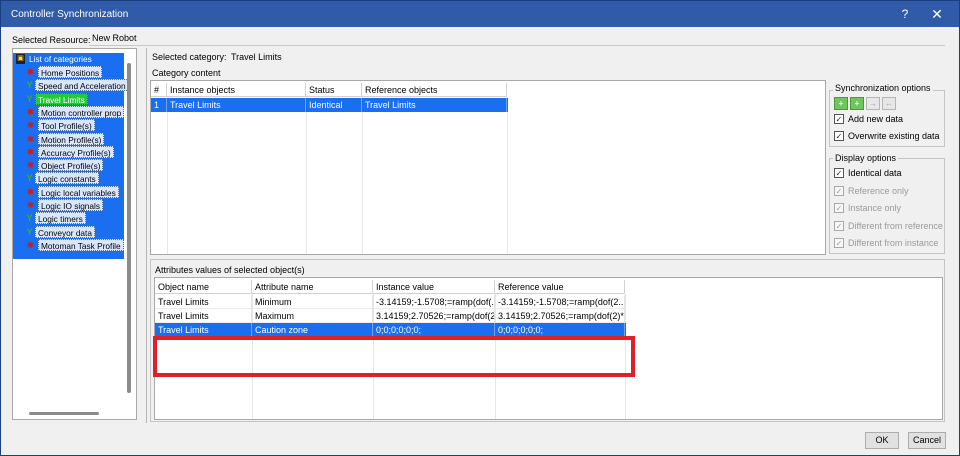  I want to click on tree-item: ✱ Home Positions, so click(72, 72).